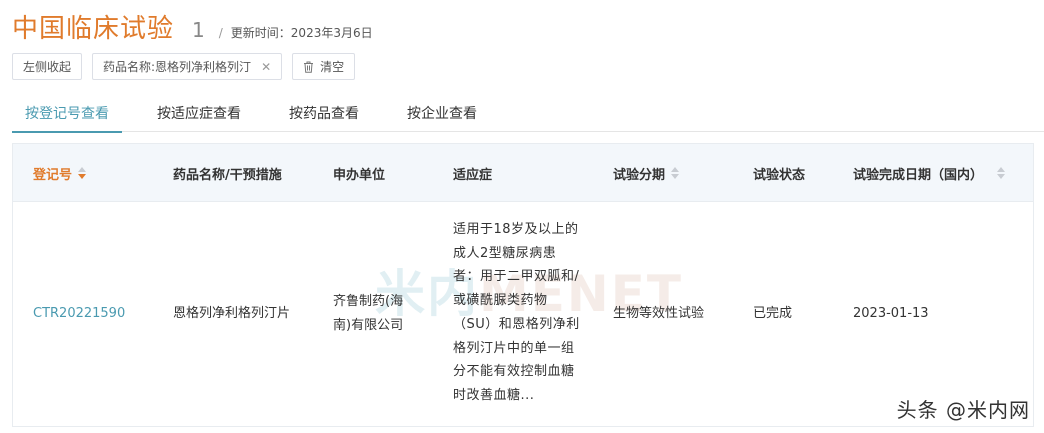 Image resolution: width=1044 pixels, height=433 pixels. What do you see at coordinates (93, 29) in the screenshot?
I see `page-title: 中国临床试验` at bounding box center [93, 29].